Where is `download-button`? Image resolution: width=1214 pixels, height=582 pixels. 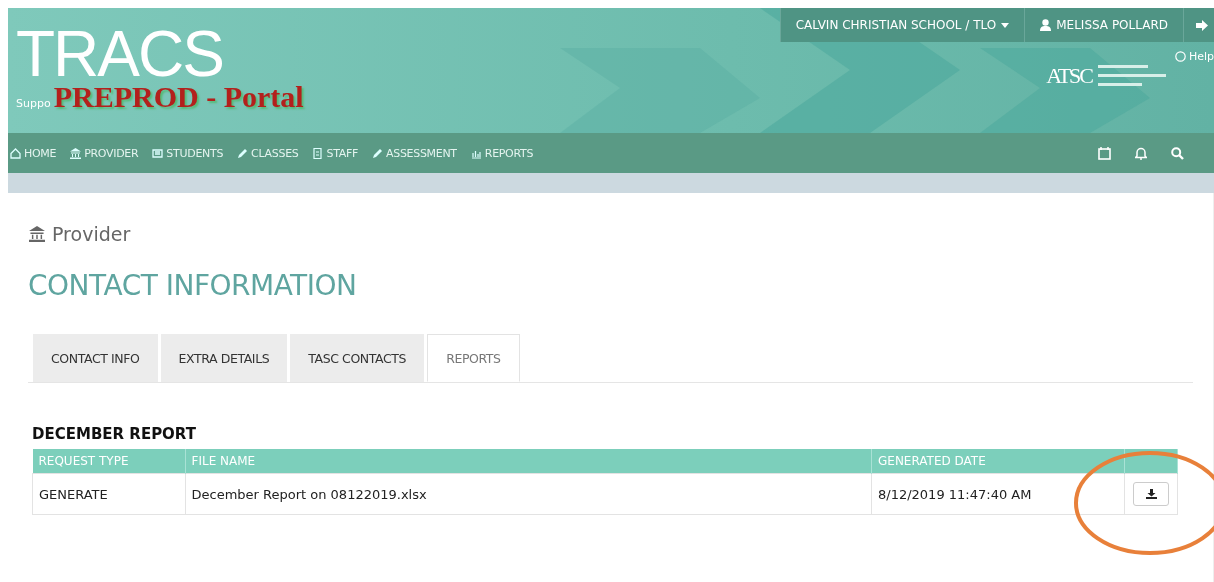 download-button is located at coordinates (1151, 494).